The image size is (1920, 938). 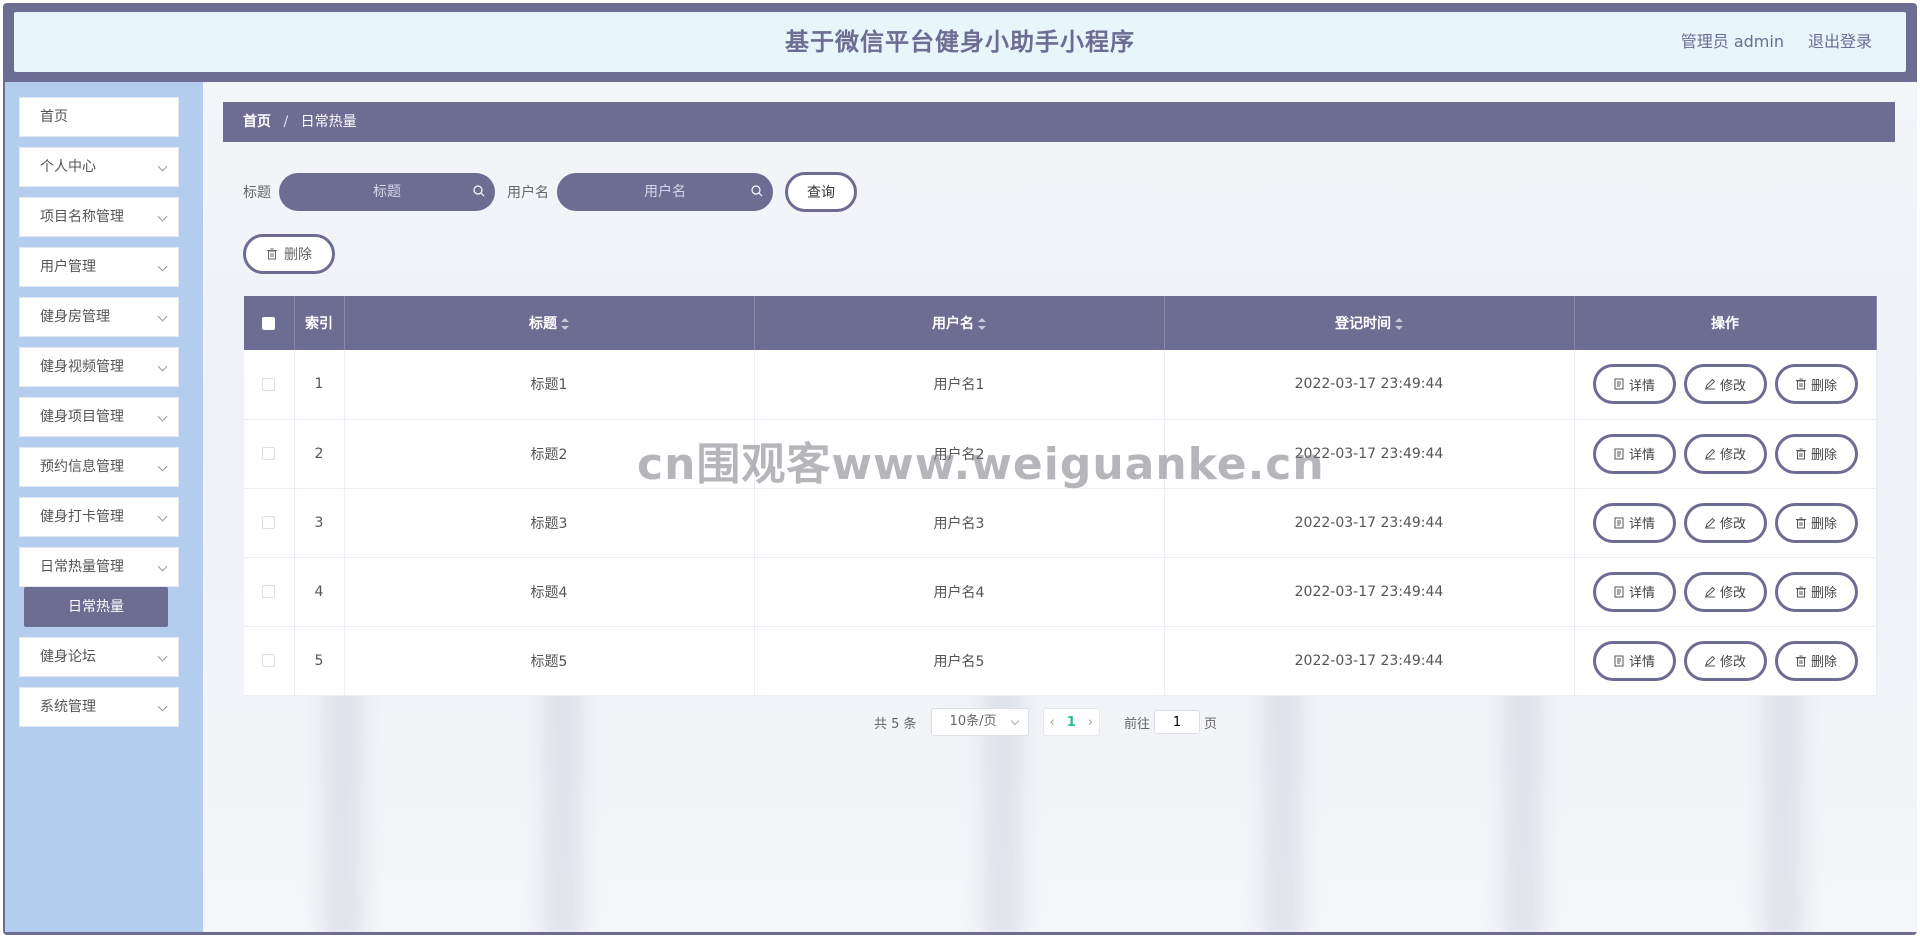 What do you see at coordinates (99, 317) in the screenshot?
I see `sidebar-item: 健身房管理` at bounding box center [99, 317].